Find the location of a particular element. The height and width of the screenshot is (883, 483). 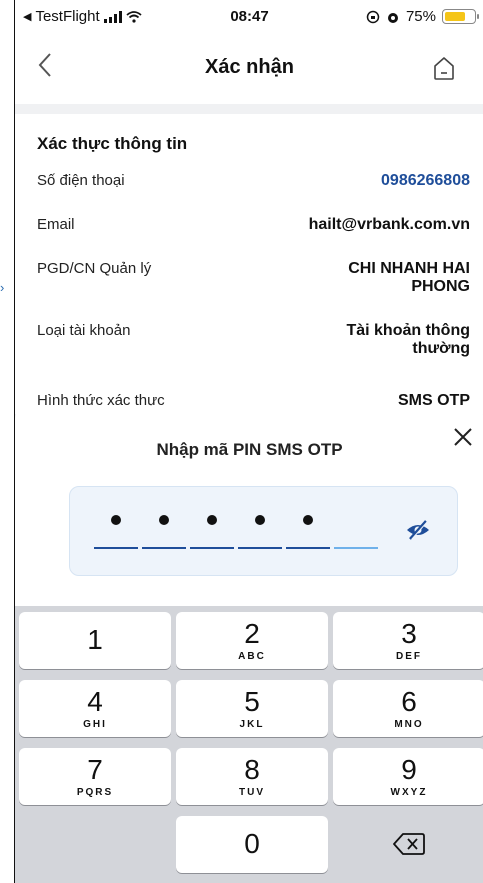

eye-off-icon is located at coordinates (418, 530).